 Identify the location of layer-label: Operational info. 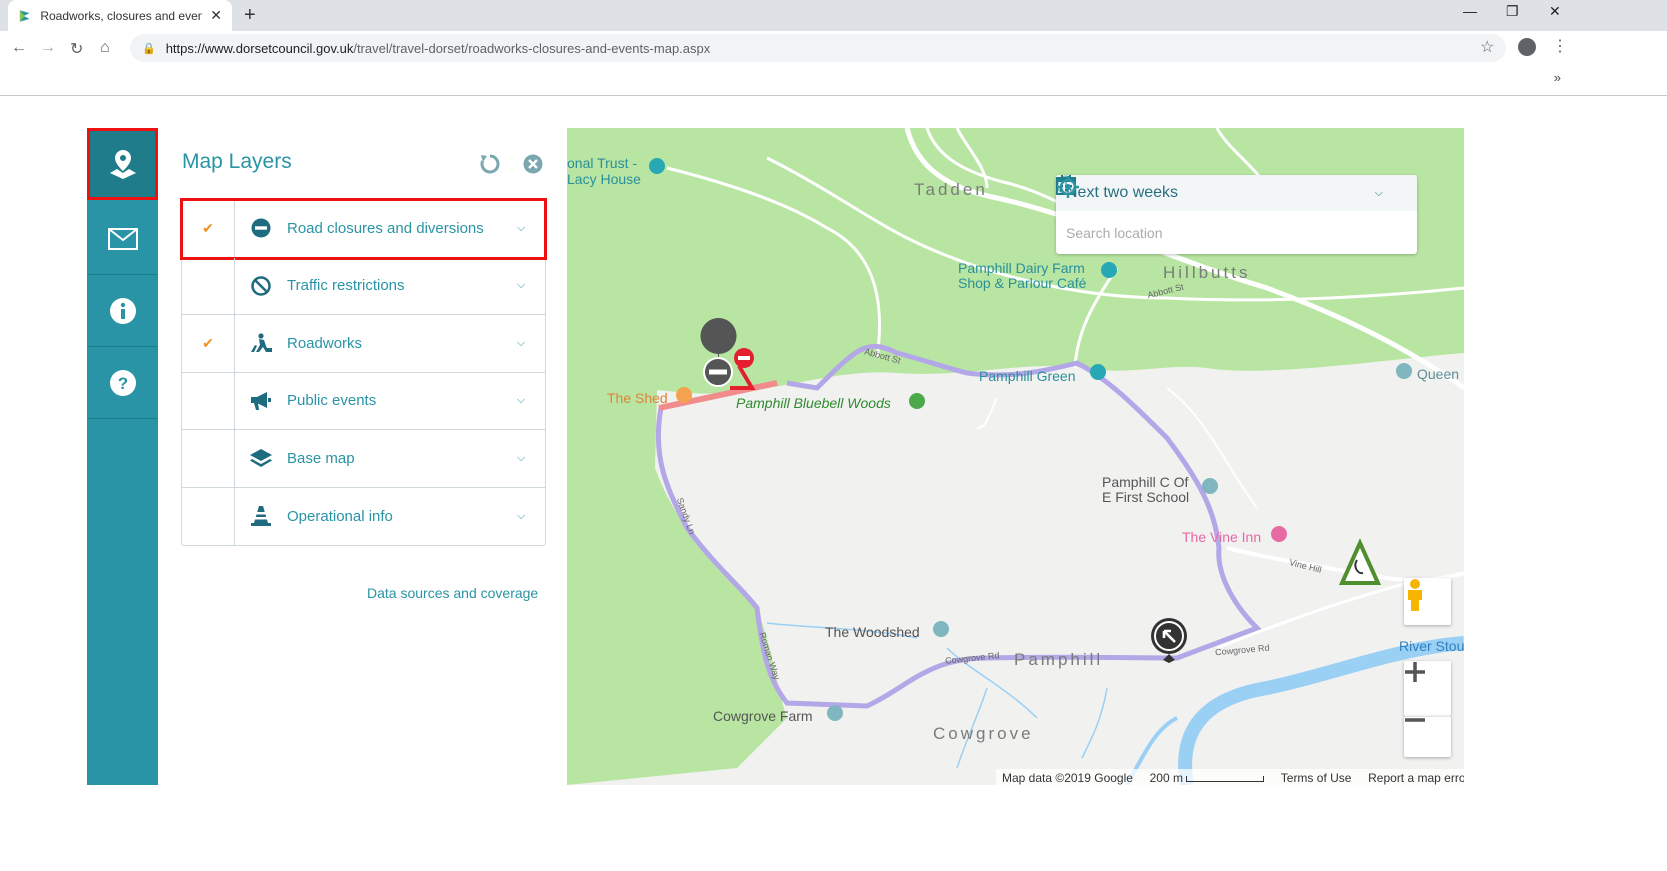
(340, 516).